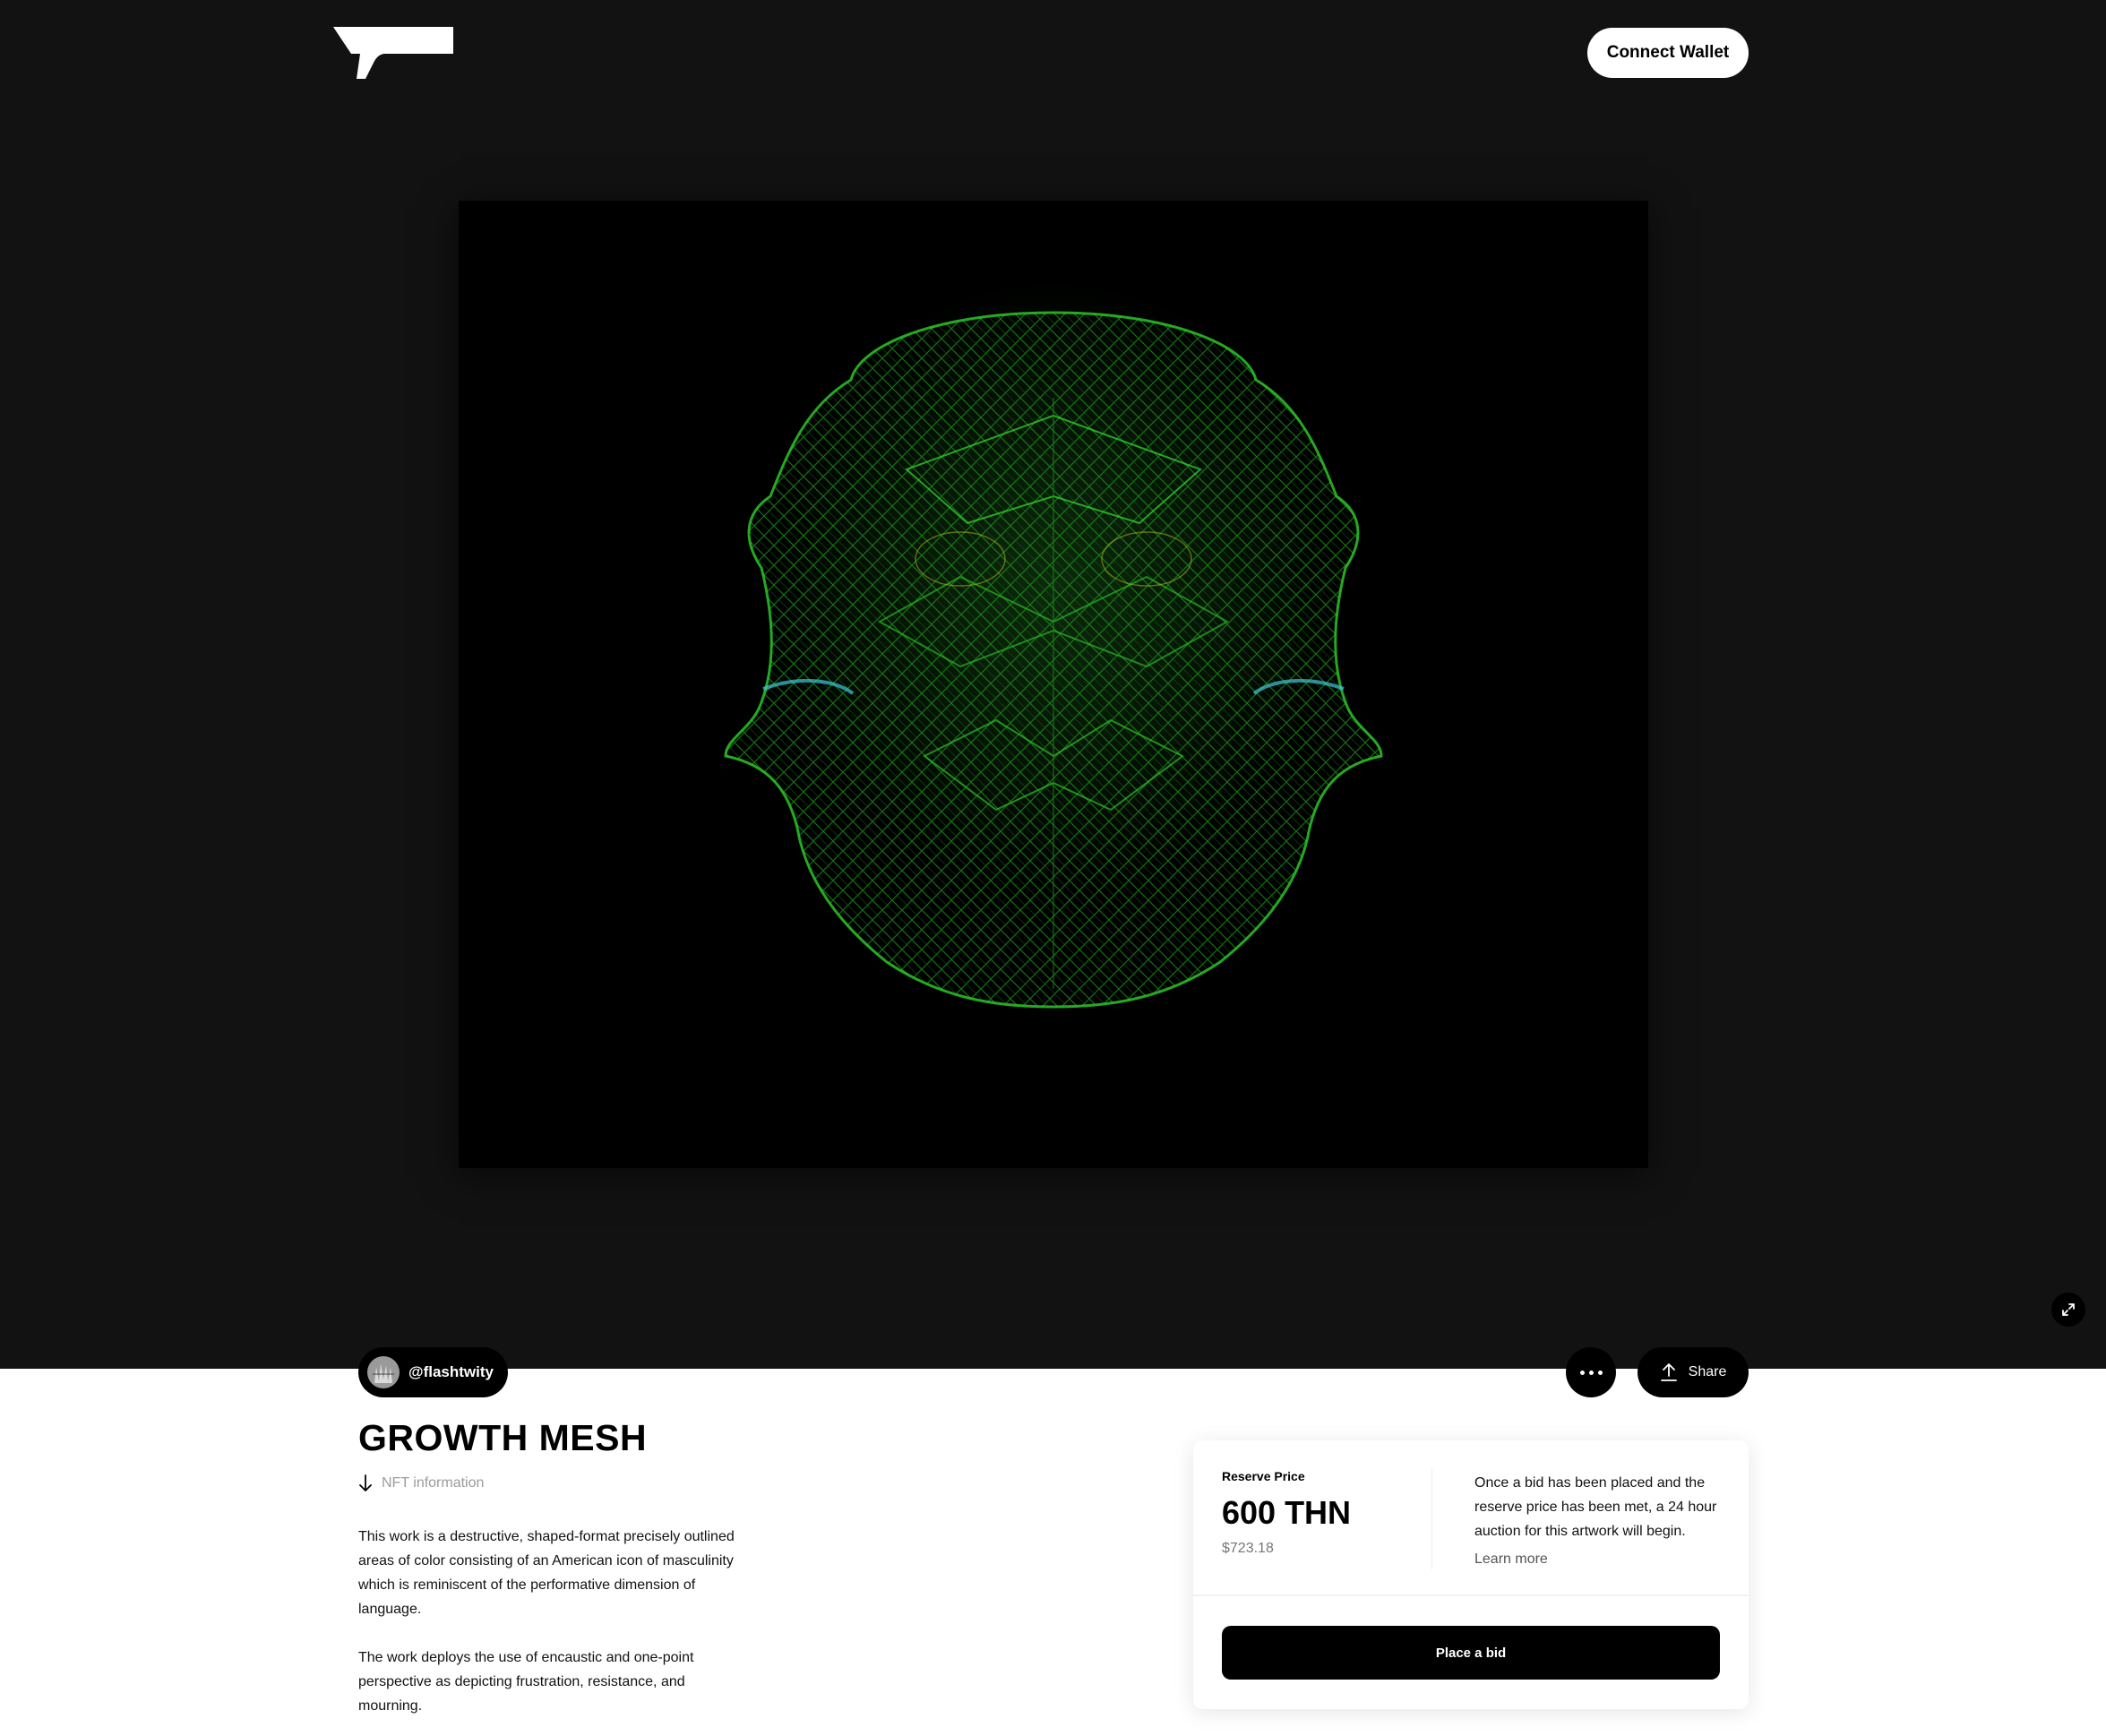 This screenshot has height=1736, width=2106. I want to click on expand-icon, so click(2068, 1310).